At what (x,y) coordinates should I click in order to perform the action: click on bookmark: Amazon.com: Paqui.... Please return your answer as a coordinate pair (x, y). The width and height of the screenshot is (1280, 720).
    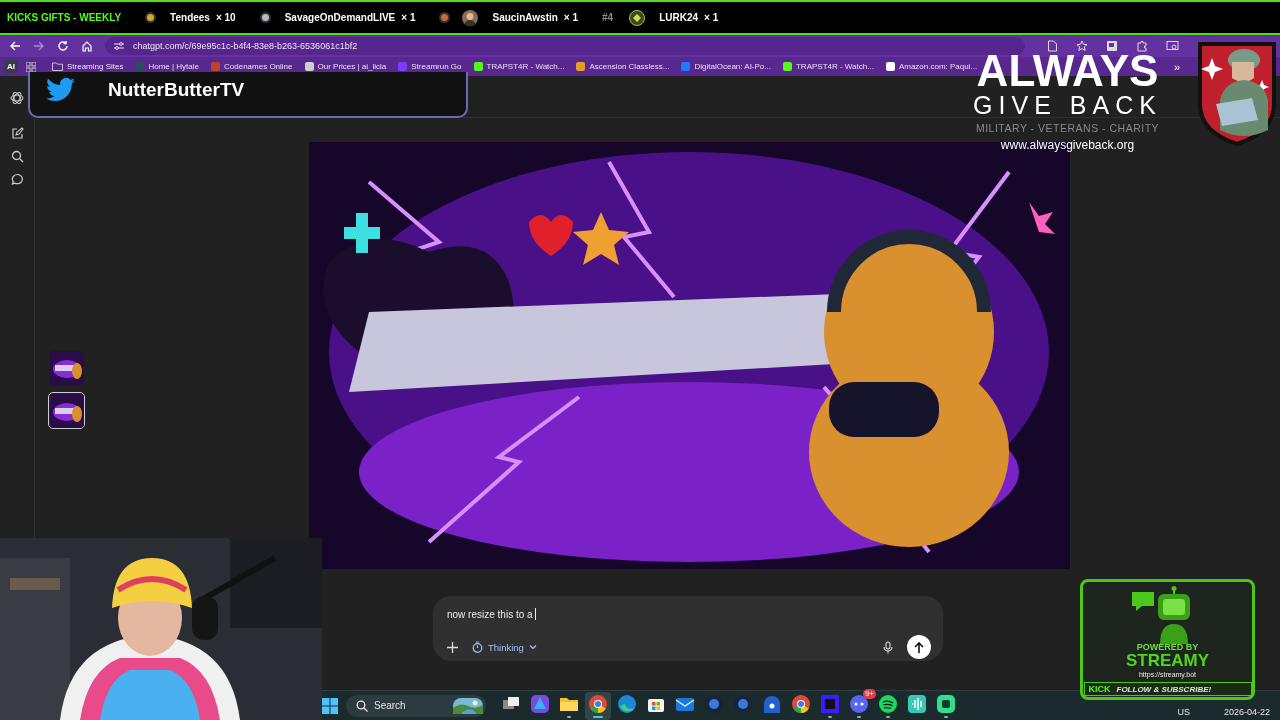
    Looking at the image, I should click on (931, 66).